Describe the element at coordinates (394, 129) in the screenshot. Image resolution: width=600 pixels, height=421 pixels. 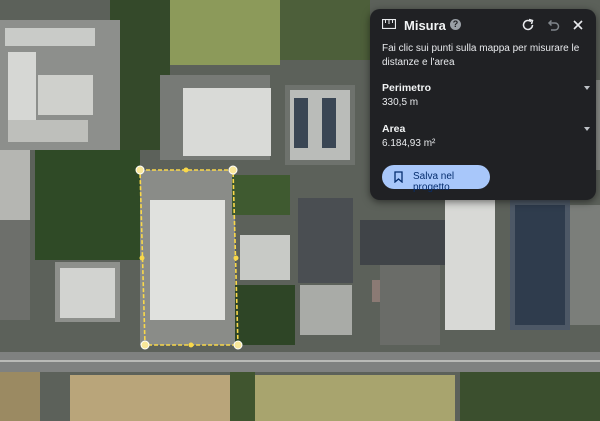
I see `area-label: Area` at that location.